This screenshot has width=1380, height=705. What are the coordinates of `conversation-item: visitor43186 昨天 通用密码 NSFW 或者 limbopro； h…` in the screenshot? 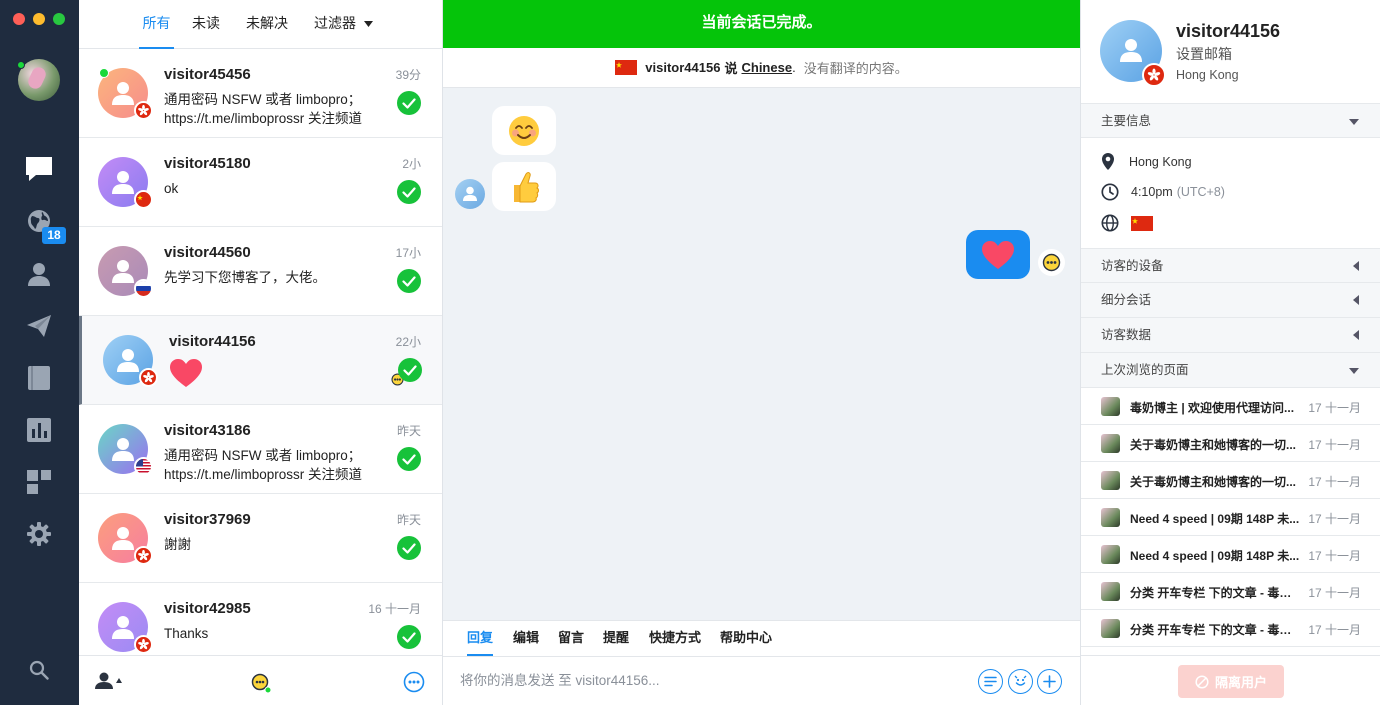 It's located at (260, 449).